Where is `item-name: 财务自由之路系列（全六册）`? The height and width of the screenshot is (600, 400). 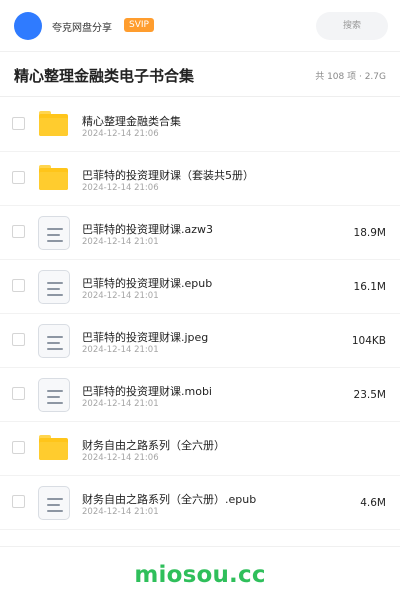
item-name: 财务自由之路系列（全六册） is located at coordinates (153, 445).